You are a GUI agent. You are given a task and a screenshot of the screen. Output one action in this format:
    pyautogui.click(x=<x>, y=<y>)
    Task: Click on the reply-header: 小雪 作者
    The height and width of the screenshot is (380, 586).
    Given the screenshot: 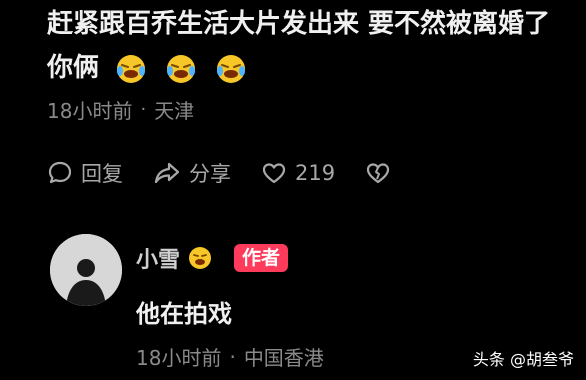 What is the action you would take?
    pyautogui.click(x=212, y=258)
    